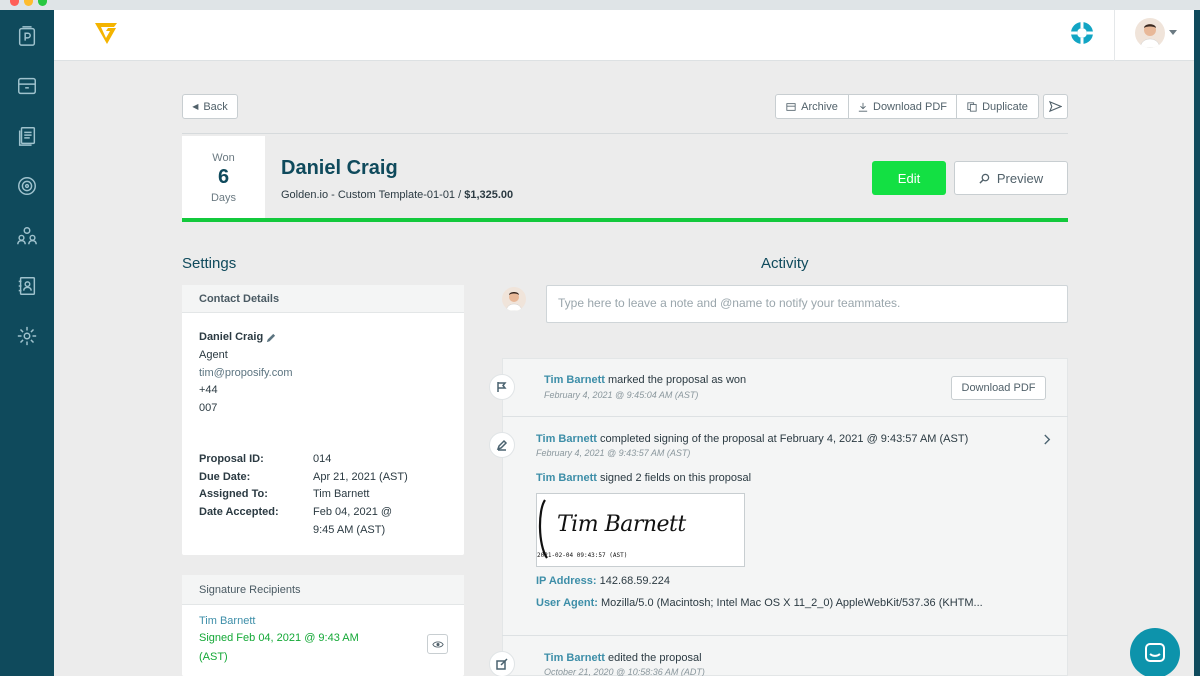  What do you see at coordinates (323, 299) in the screenshot?
I see `contact-details-heading: Contact Details` at bounding box center [323, 299].